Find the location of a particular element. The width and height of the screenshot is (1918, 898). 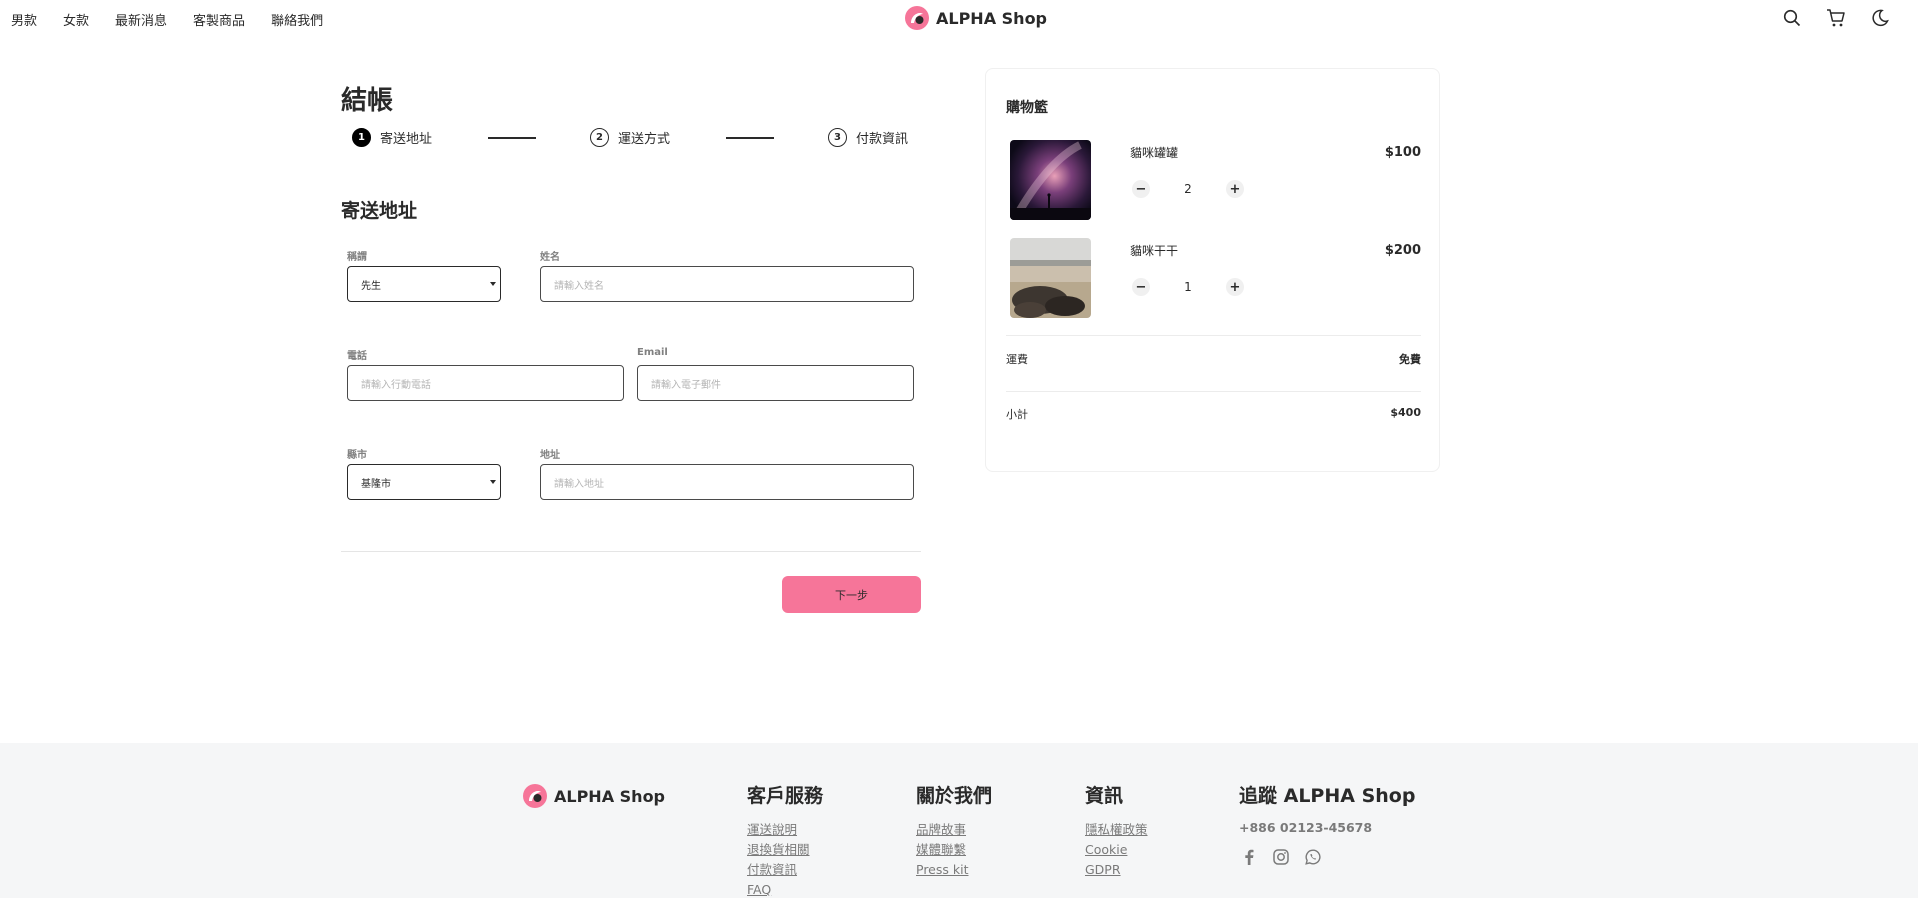

step-label: 付款資訊 is located at coordinates (882, 139).